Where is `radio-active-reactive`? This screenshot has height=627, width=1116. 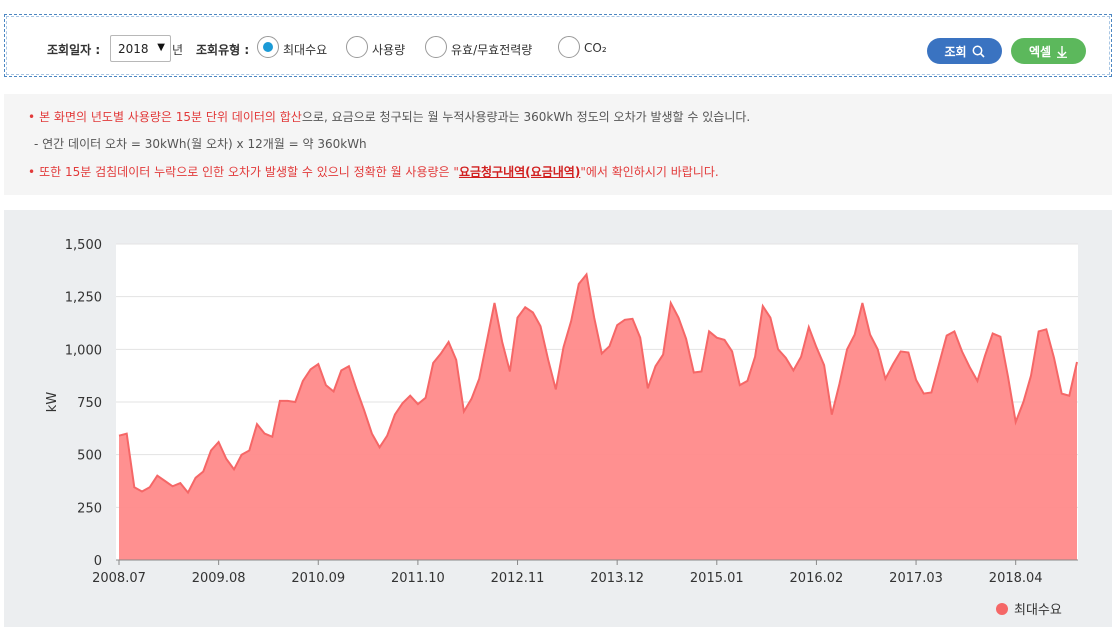
radio-active-reactive is located at coordinates (436, 47).